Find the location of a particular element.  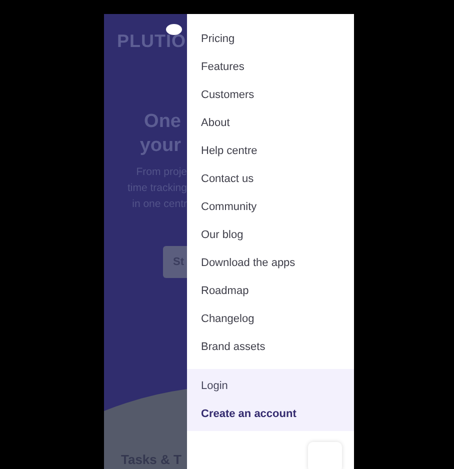

create-account-link: Create an account is located at coordinates (241, 414).